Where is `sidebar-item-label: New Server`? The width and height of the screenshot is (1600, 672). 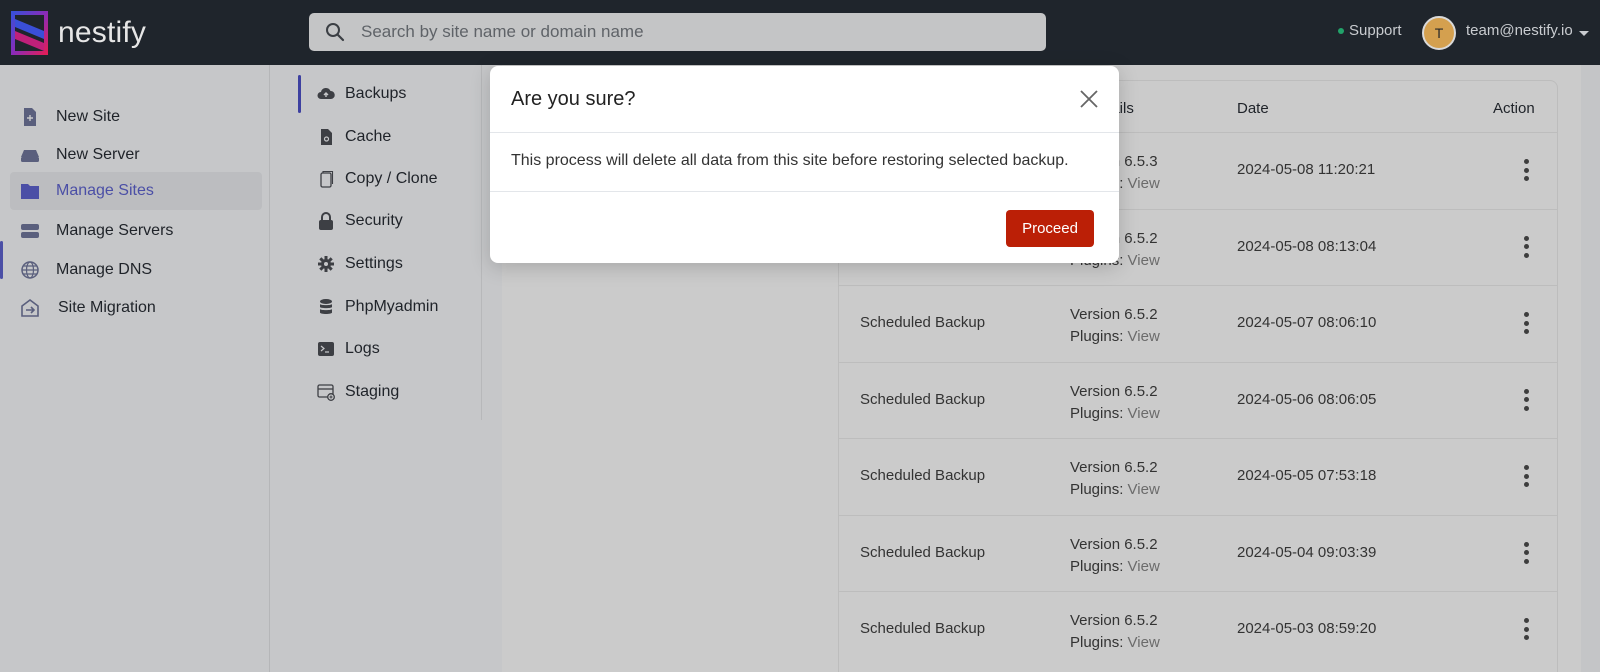
sidebar-item-label: New Server is located at coordinates (98, 154).